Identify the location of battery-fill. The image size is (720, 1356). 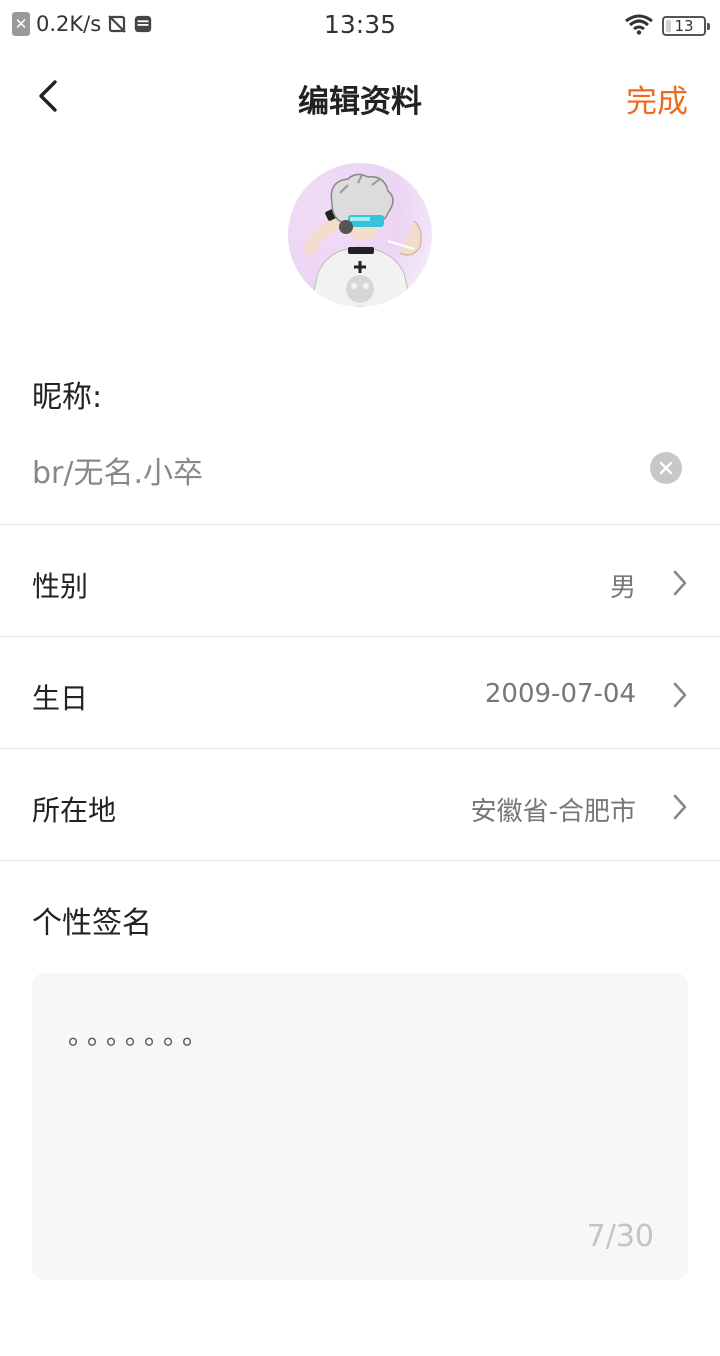
(668, 26).